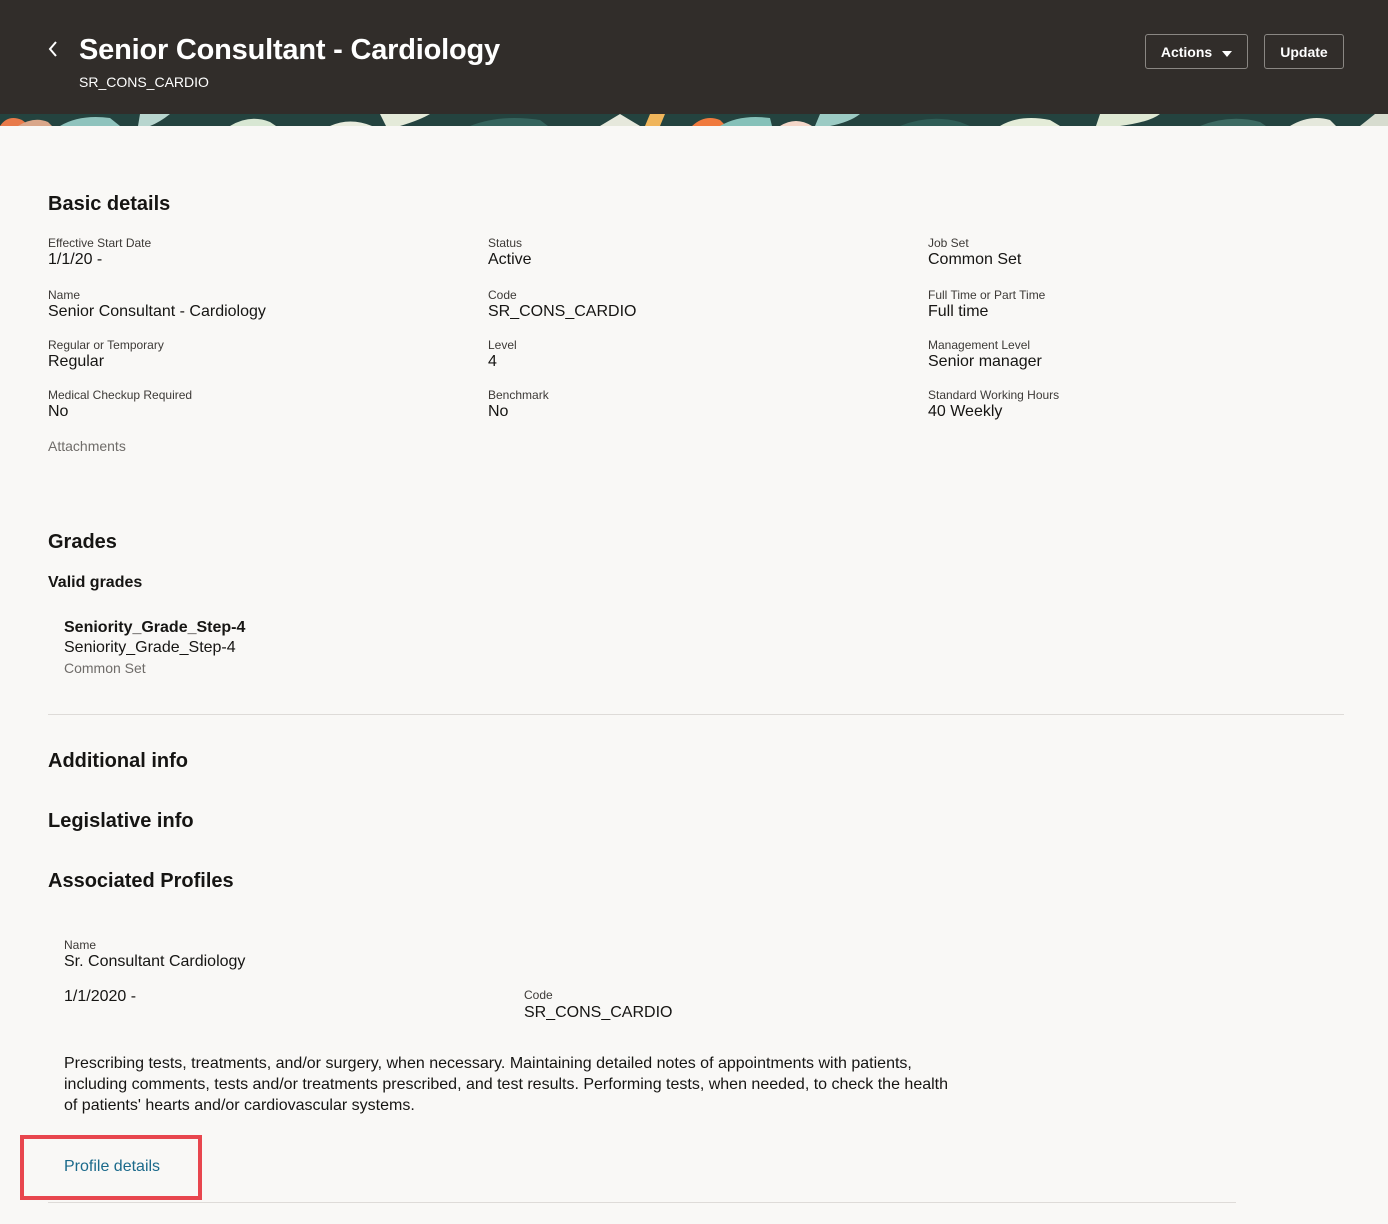 The width and height of the screenshot is (1388, 1224). I want to click on grades-heading: Grades, so click(82, 542).